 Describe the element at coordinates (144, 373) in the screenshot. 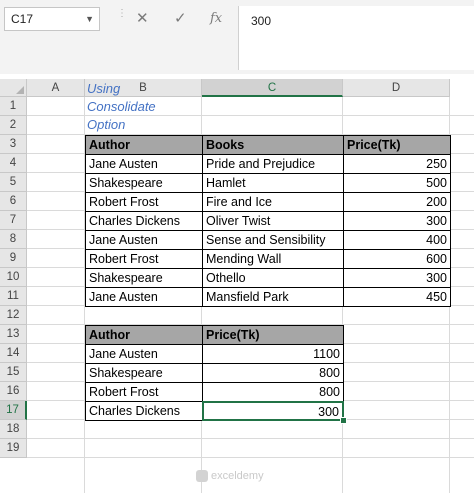

I see `table2-cell: Shakespeare` at that location.